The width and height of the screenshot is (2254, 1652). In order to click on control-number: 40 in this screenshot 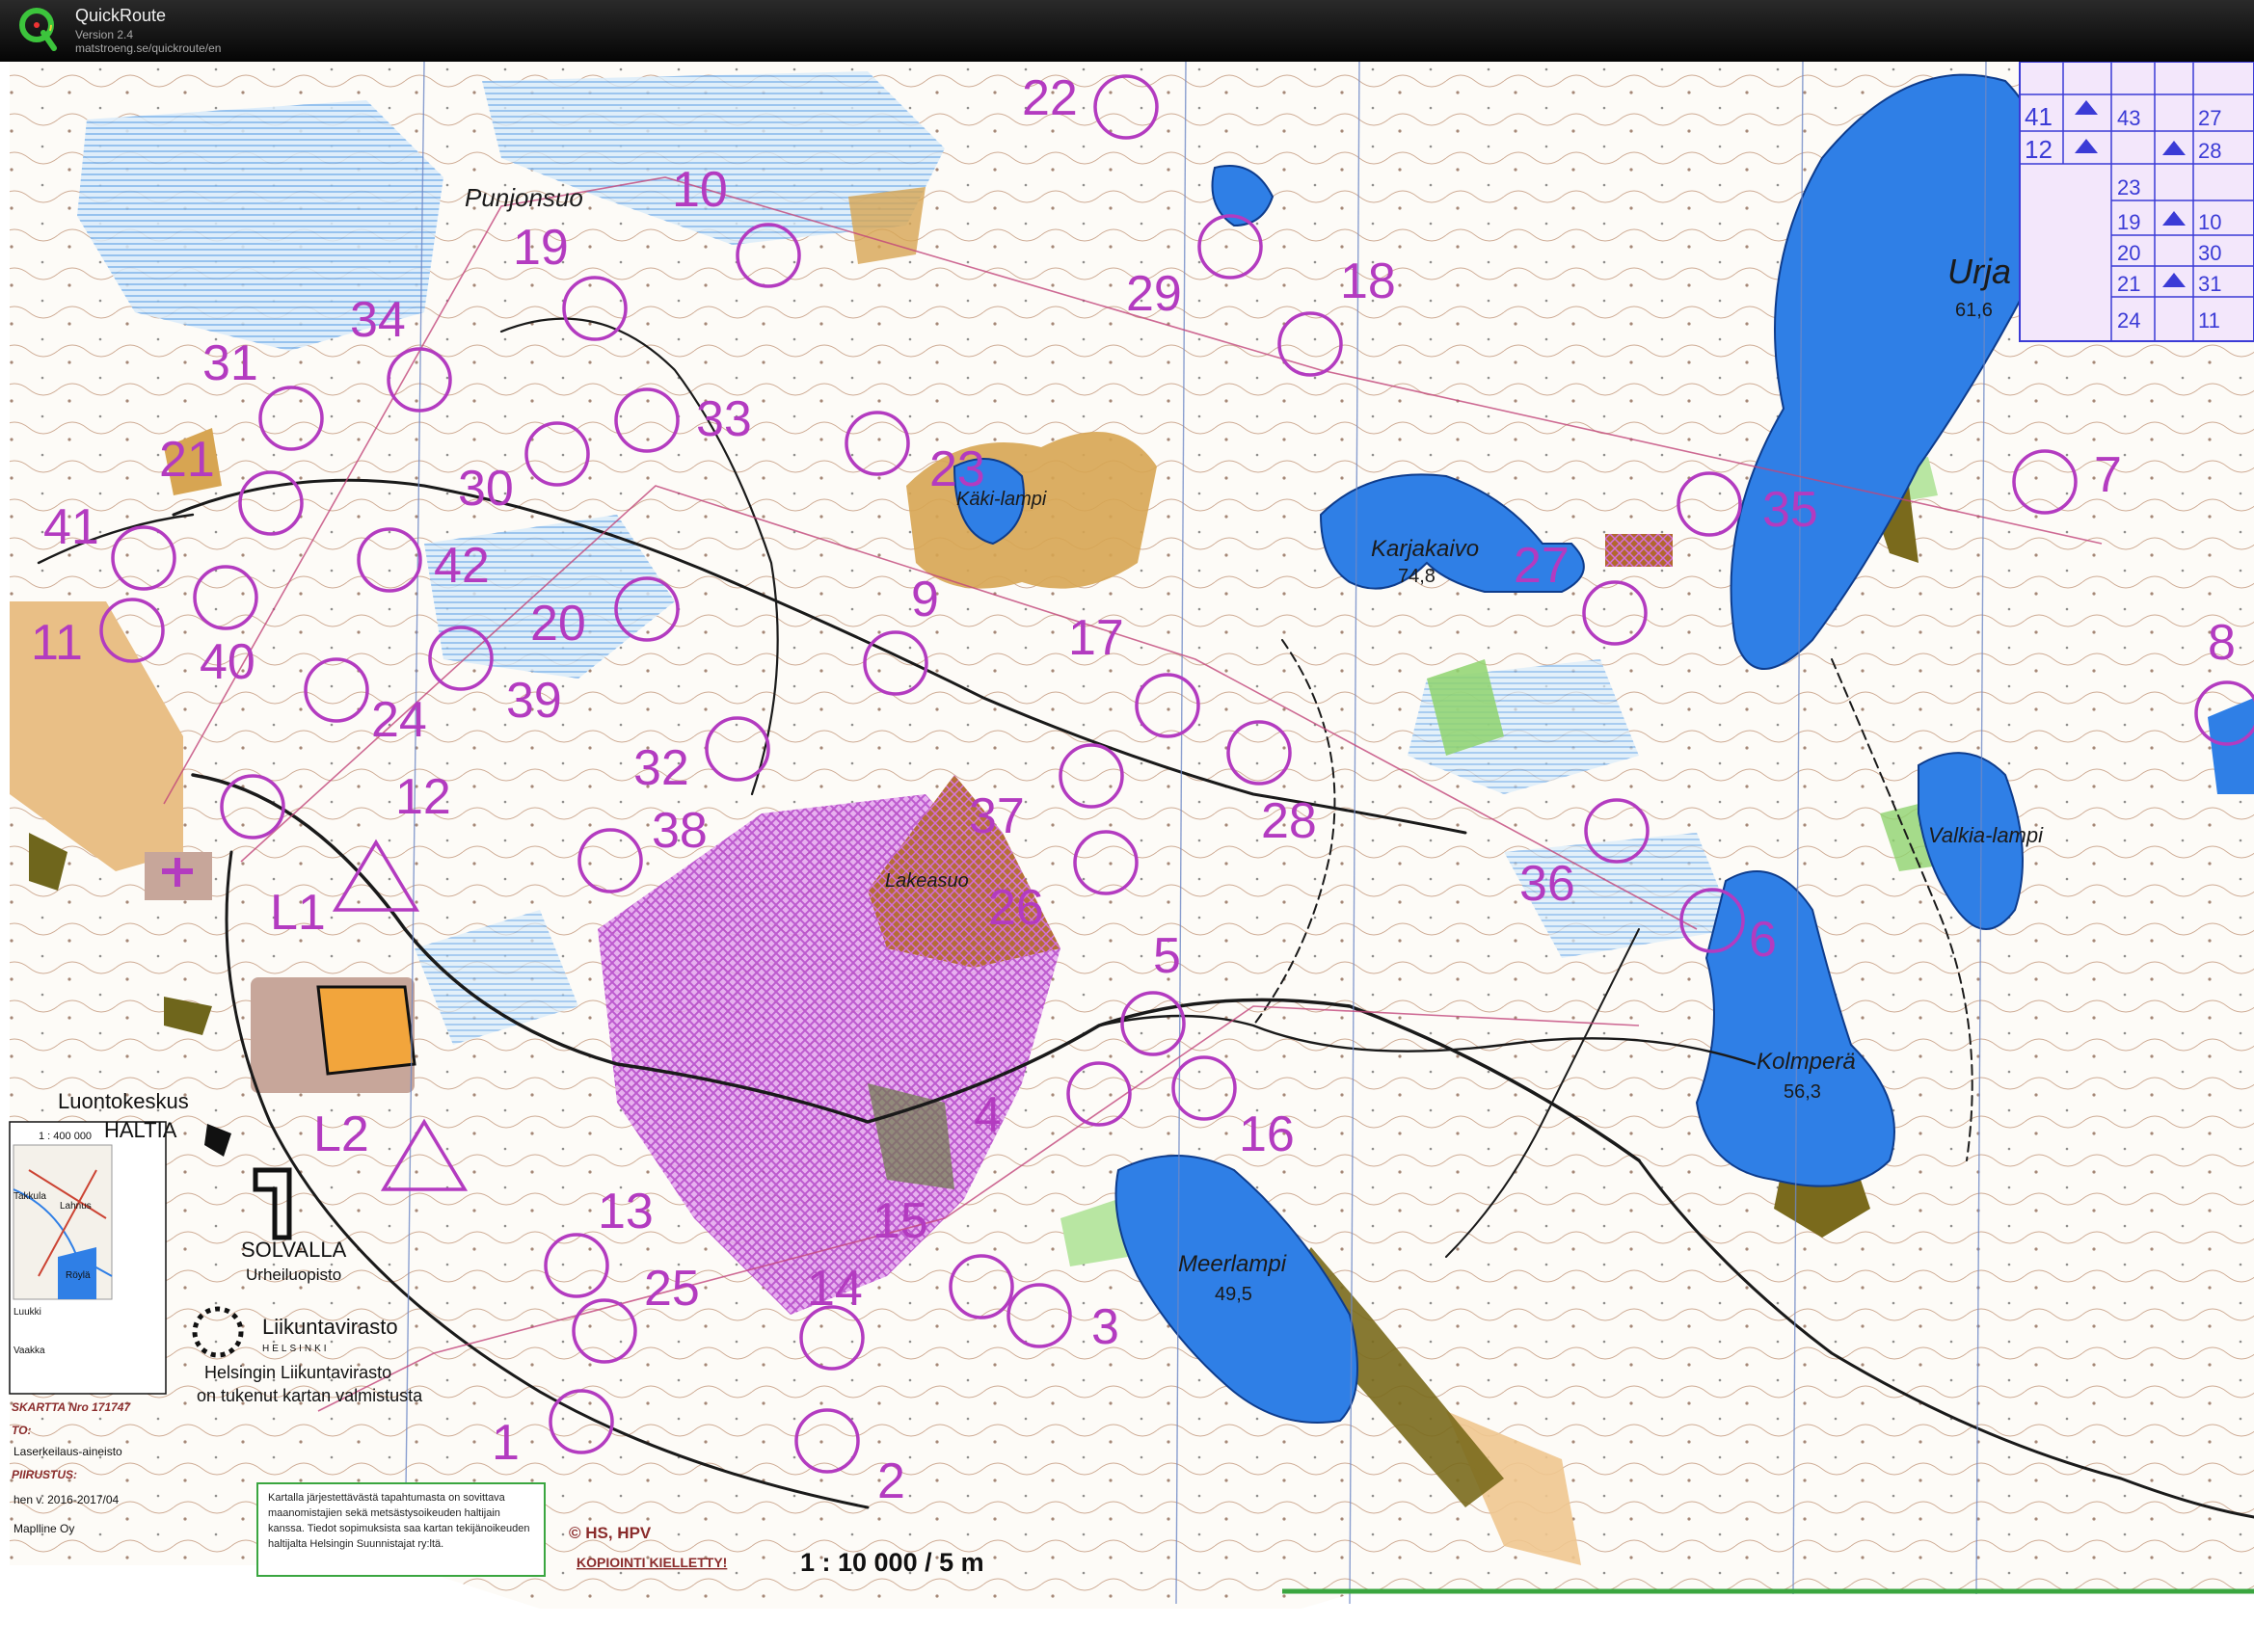, I will do `click(228, 662)`.